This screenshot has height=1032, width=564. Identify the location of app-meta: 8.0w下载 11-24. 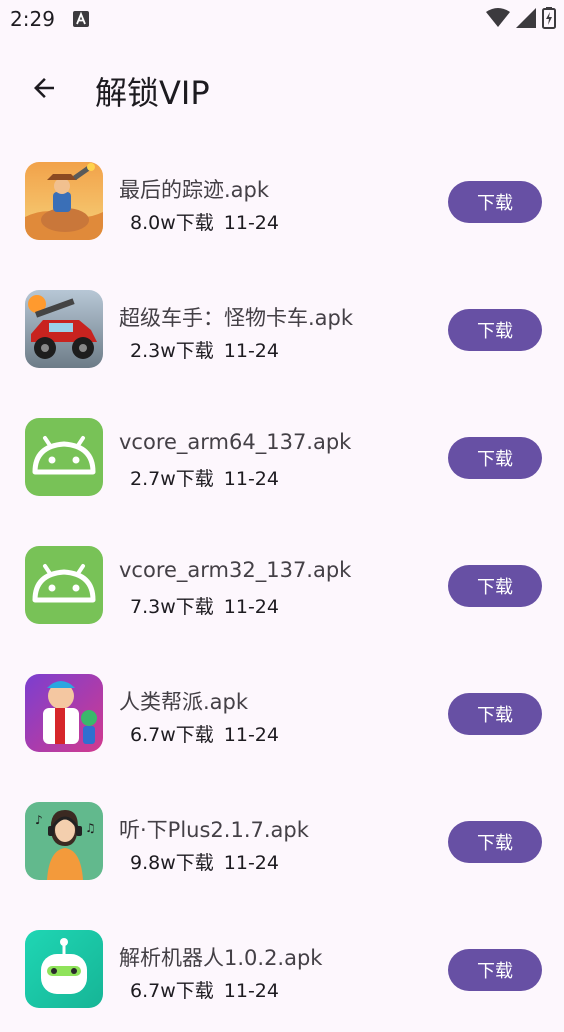
(209, 221).